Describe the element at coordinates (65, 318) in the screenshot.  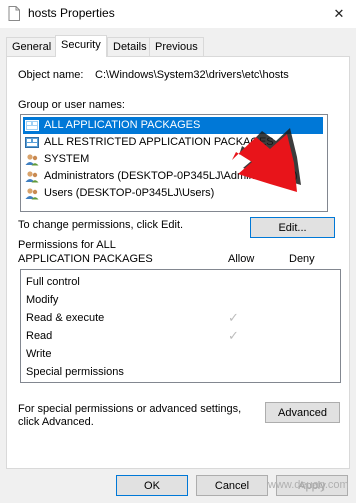
I see `permission-row-label: Read & execute` at that location.